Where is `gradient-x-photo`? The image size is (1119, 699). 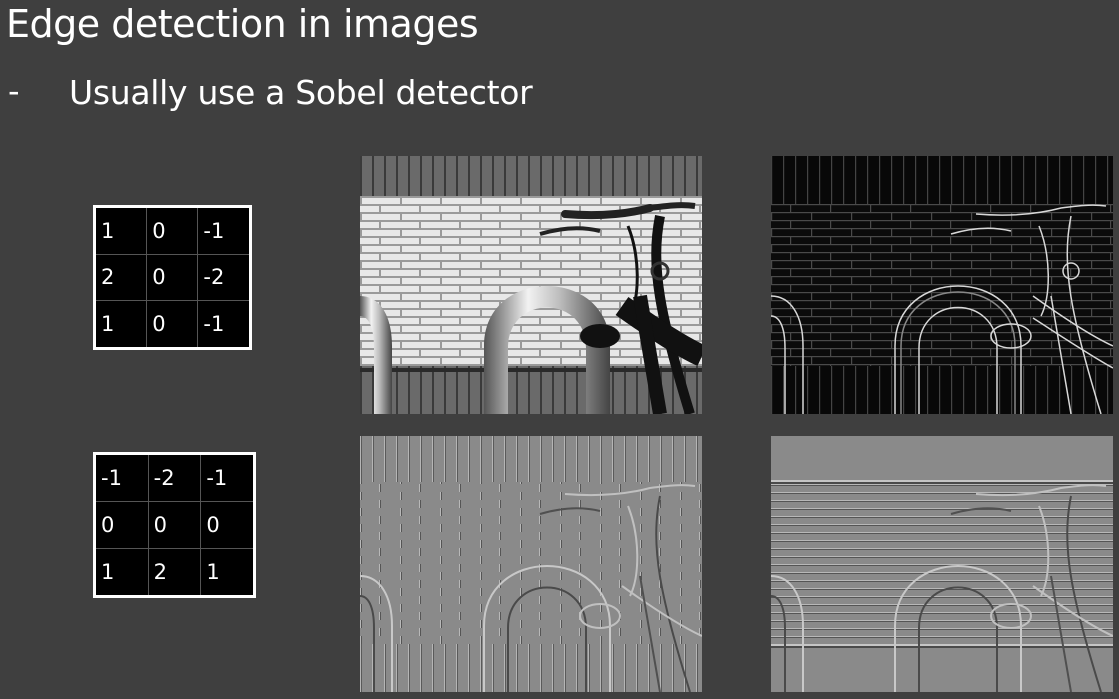 gradient-x-photo is located at coordinates (531, 564).